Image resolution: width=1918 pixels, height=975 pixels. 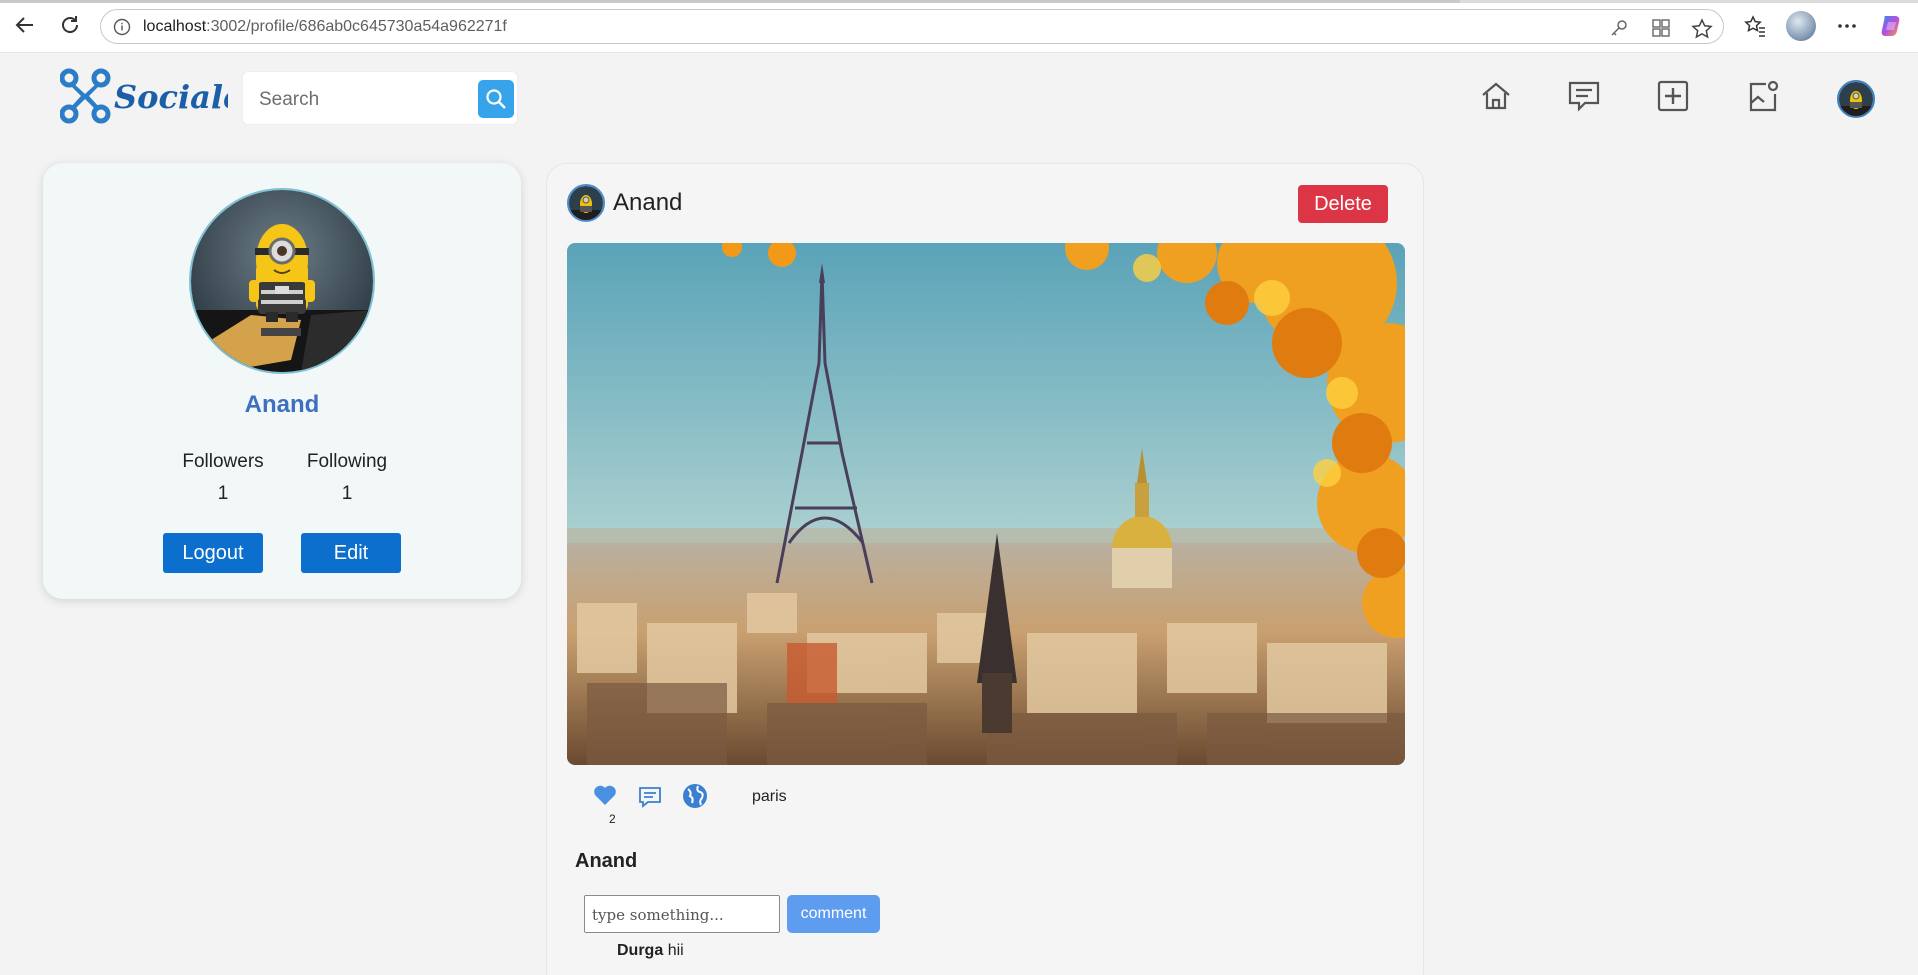 What do you see at coordinates (223, 461) in the screenshot?
I see `followers-label: Followers` at bounding box center [223, 461].